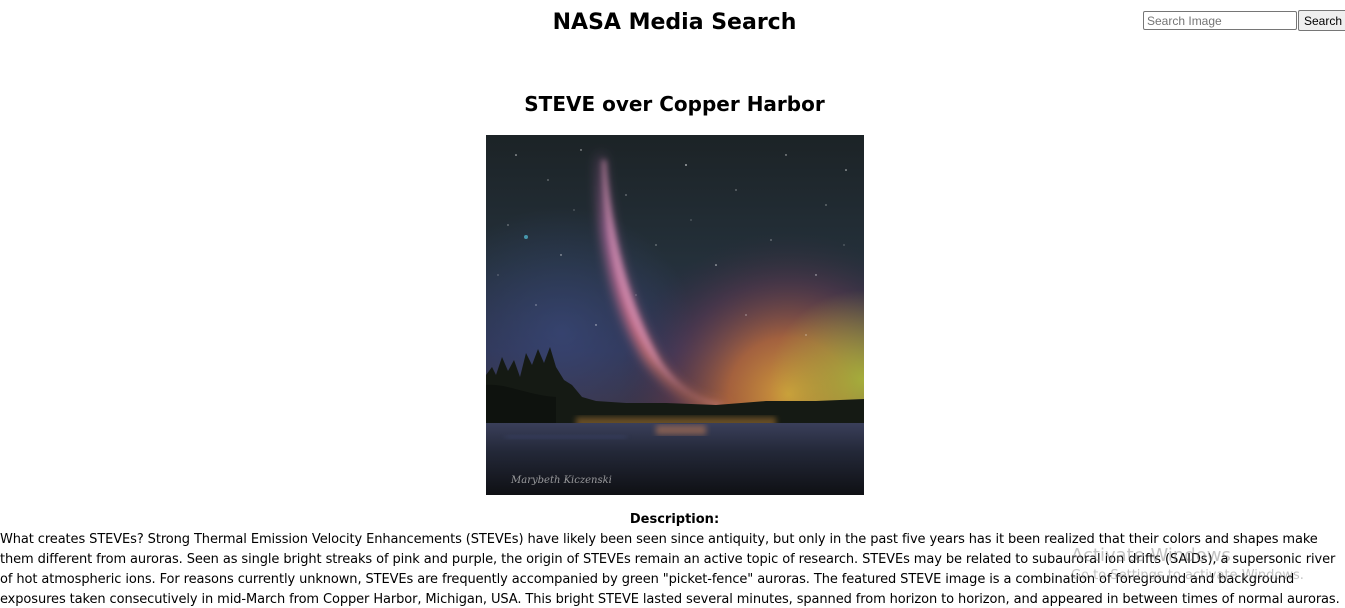  I want to click on search-form: Search, so click(1244, 20).